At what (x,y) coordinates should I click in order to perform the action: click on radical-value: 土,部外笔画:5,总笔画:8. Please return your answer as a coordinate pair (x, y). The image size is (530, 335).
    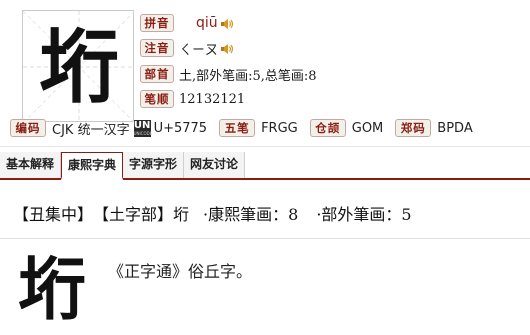
    Looking at the image, I should click on (248, 76).